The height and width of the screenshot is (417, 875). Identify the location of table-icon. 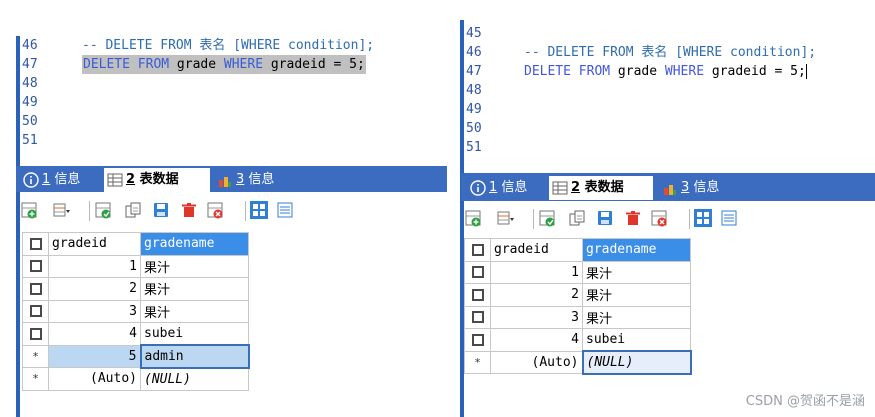
(115, 180).